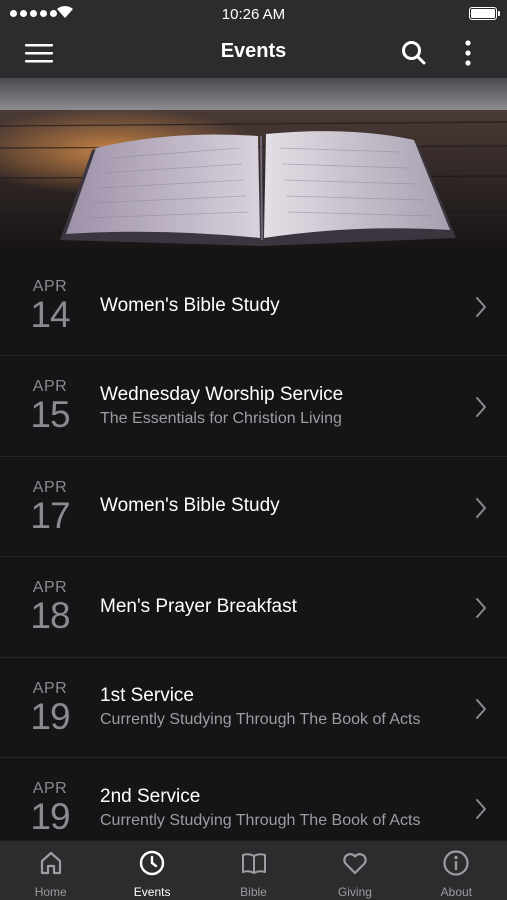 This screenshot has height=900, width=507. I want to click on tab-home: Home, so click(50, 870).